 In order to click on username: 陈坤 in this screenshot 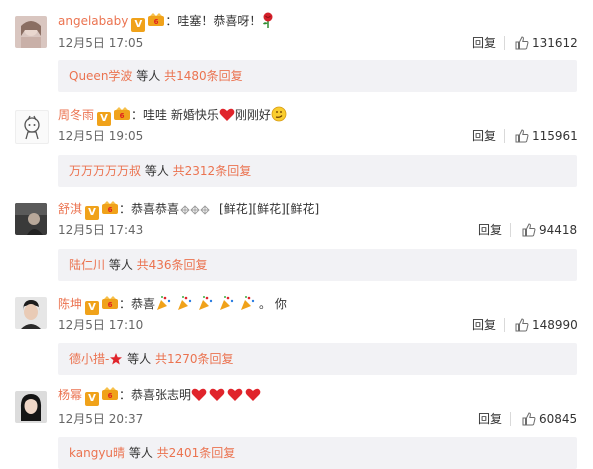, I will do `click(70, 304)`.